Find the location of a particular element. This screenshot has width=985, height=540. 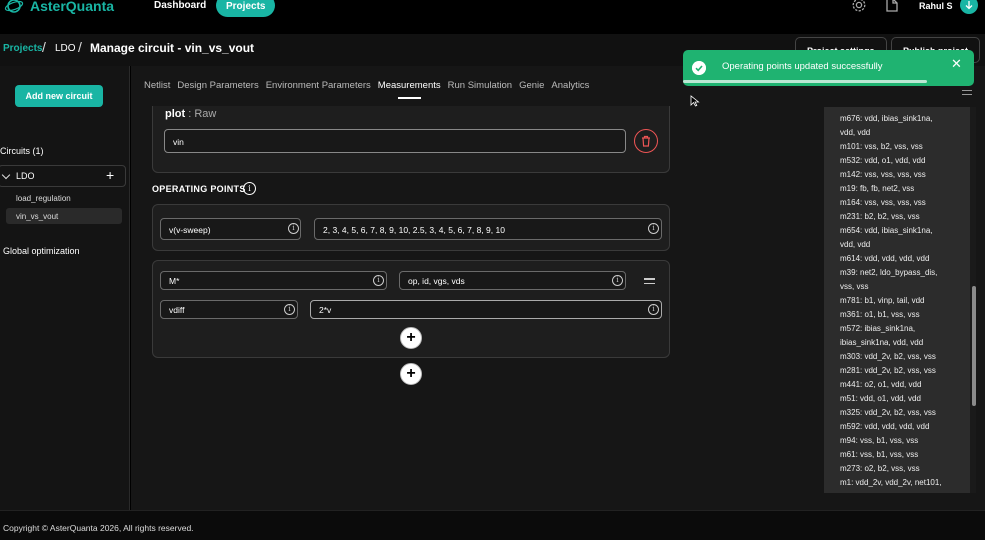

plot-mode: Raw is located at coordinates (205, 114).